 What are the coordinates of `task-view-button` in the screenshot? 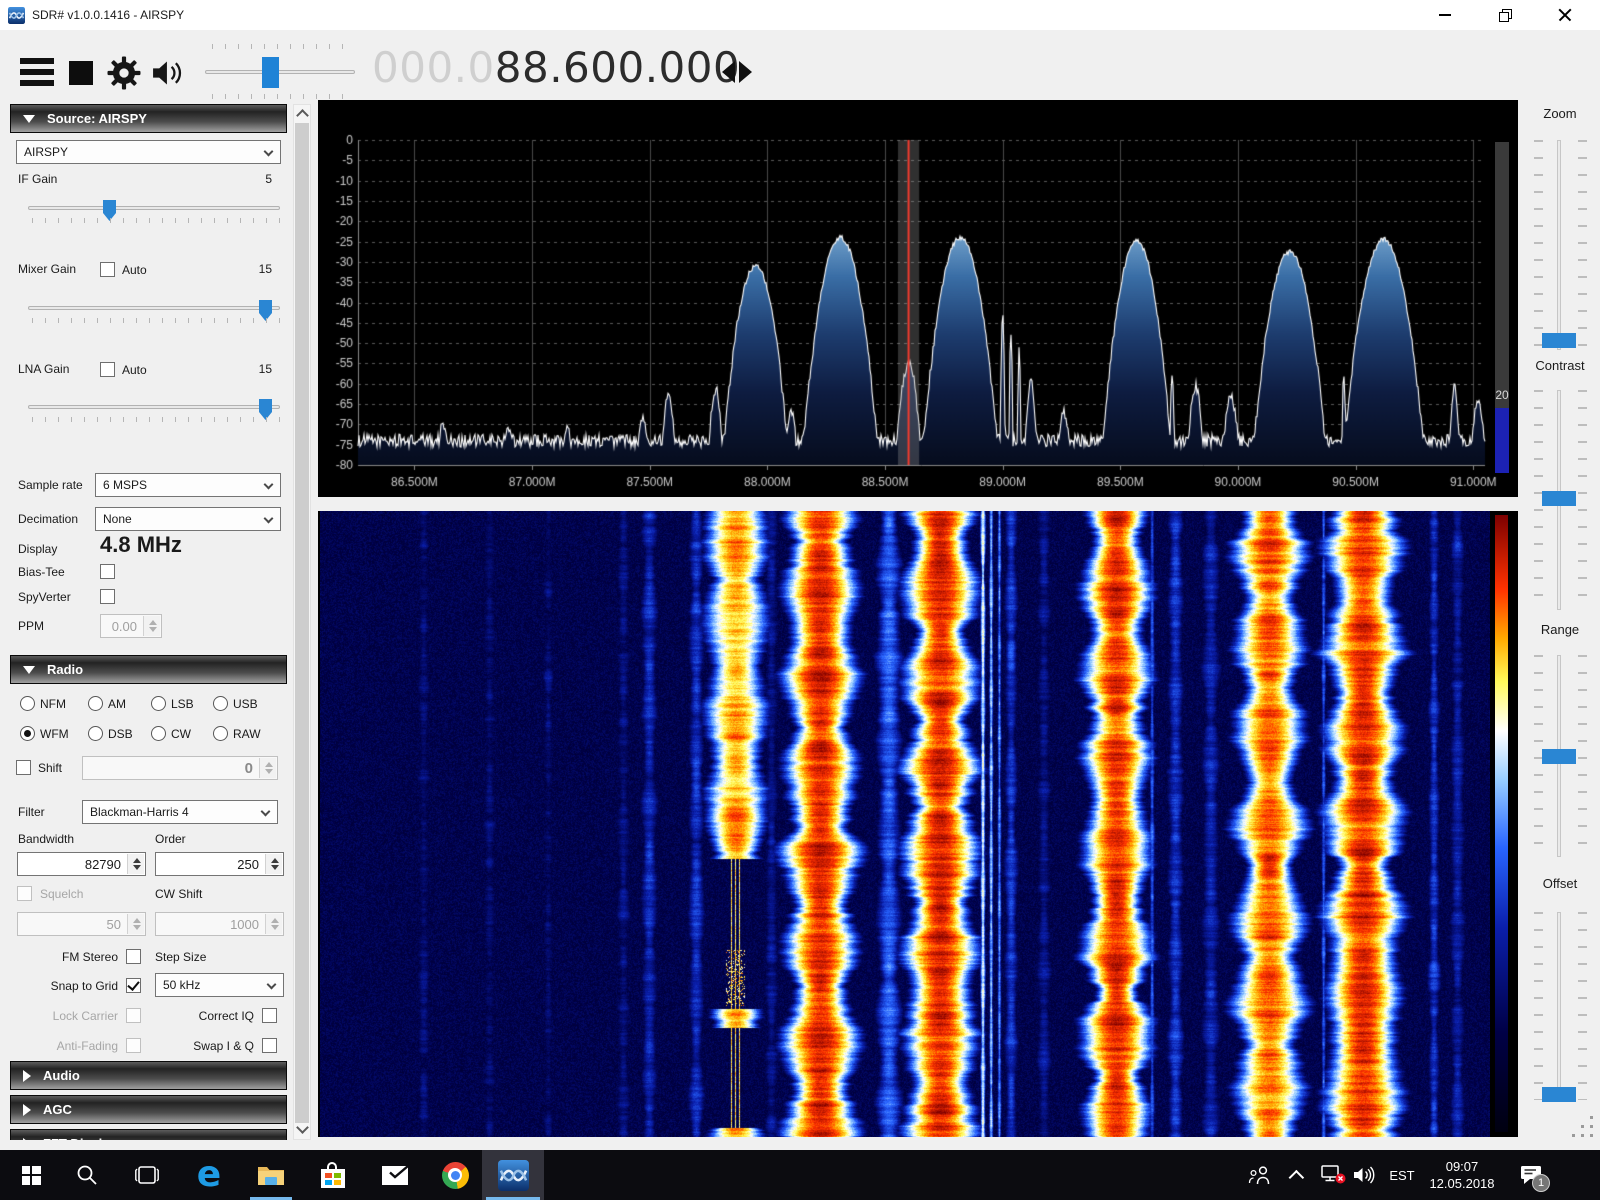 It's located at (147, 1175).